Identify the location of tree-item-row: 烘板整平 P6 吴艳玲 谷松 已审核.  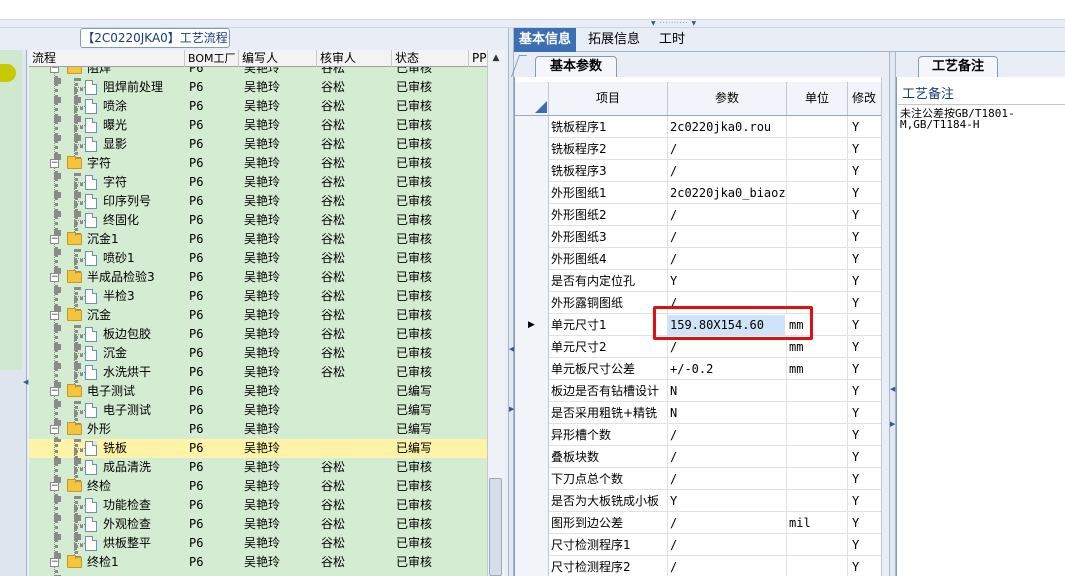
(258, 546).